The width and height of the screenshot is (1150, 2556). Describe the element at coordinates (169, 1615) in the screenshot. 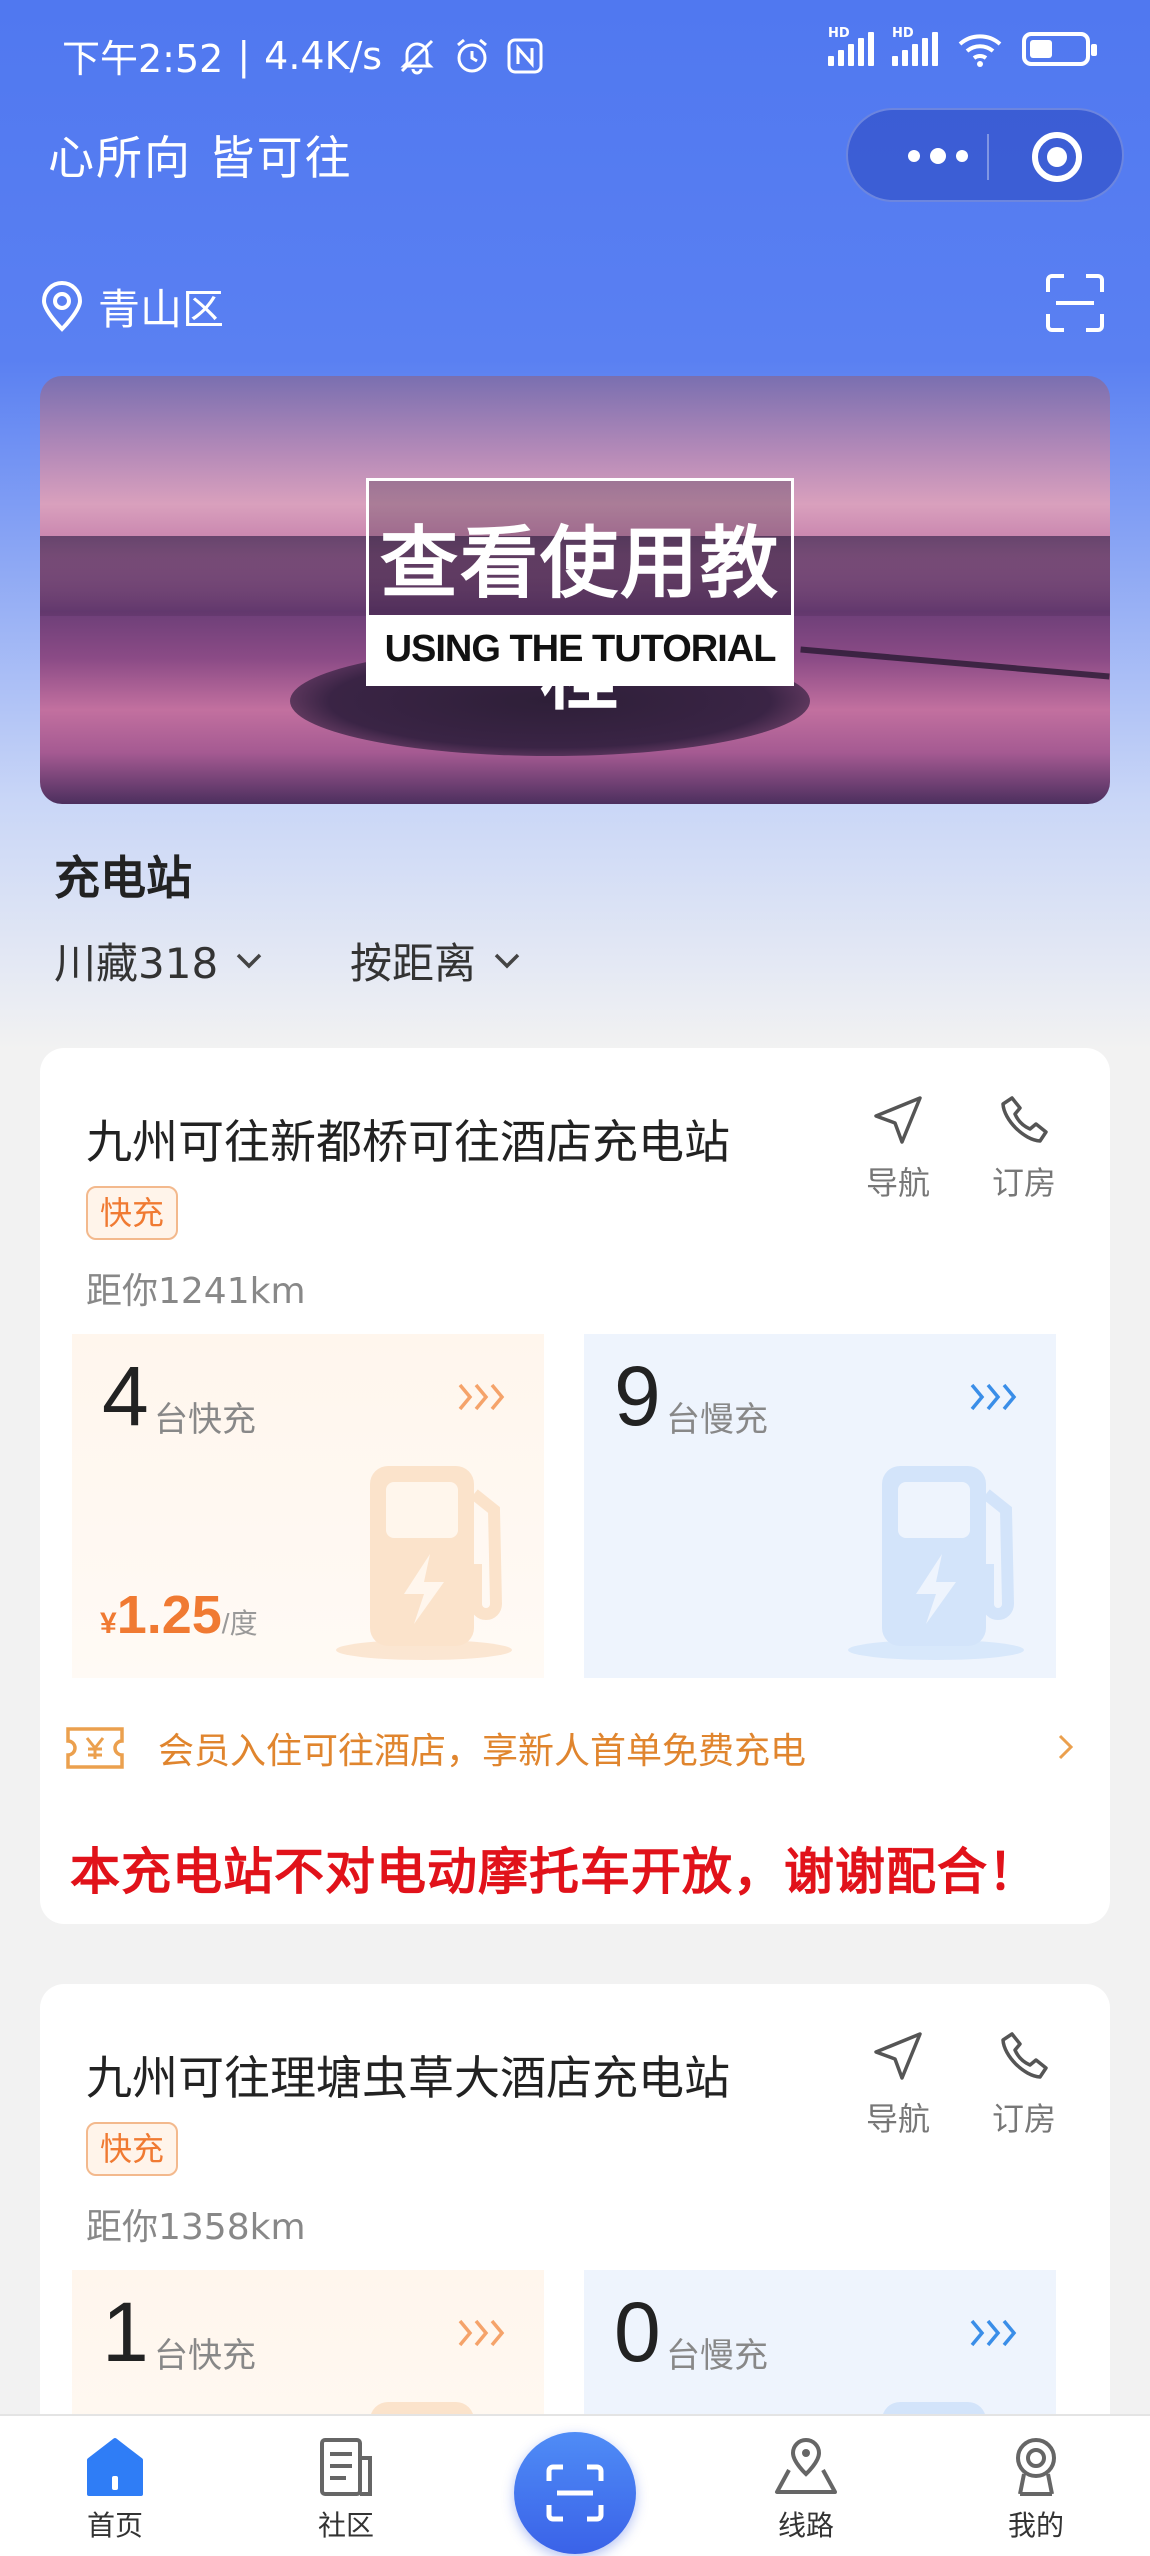

I see `price-value: 1.25` at that location.